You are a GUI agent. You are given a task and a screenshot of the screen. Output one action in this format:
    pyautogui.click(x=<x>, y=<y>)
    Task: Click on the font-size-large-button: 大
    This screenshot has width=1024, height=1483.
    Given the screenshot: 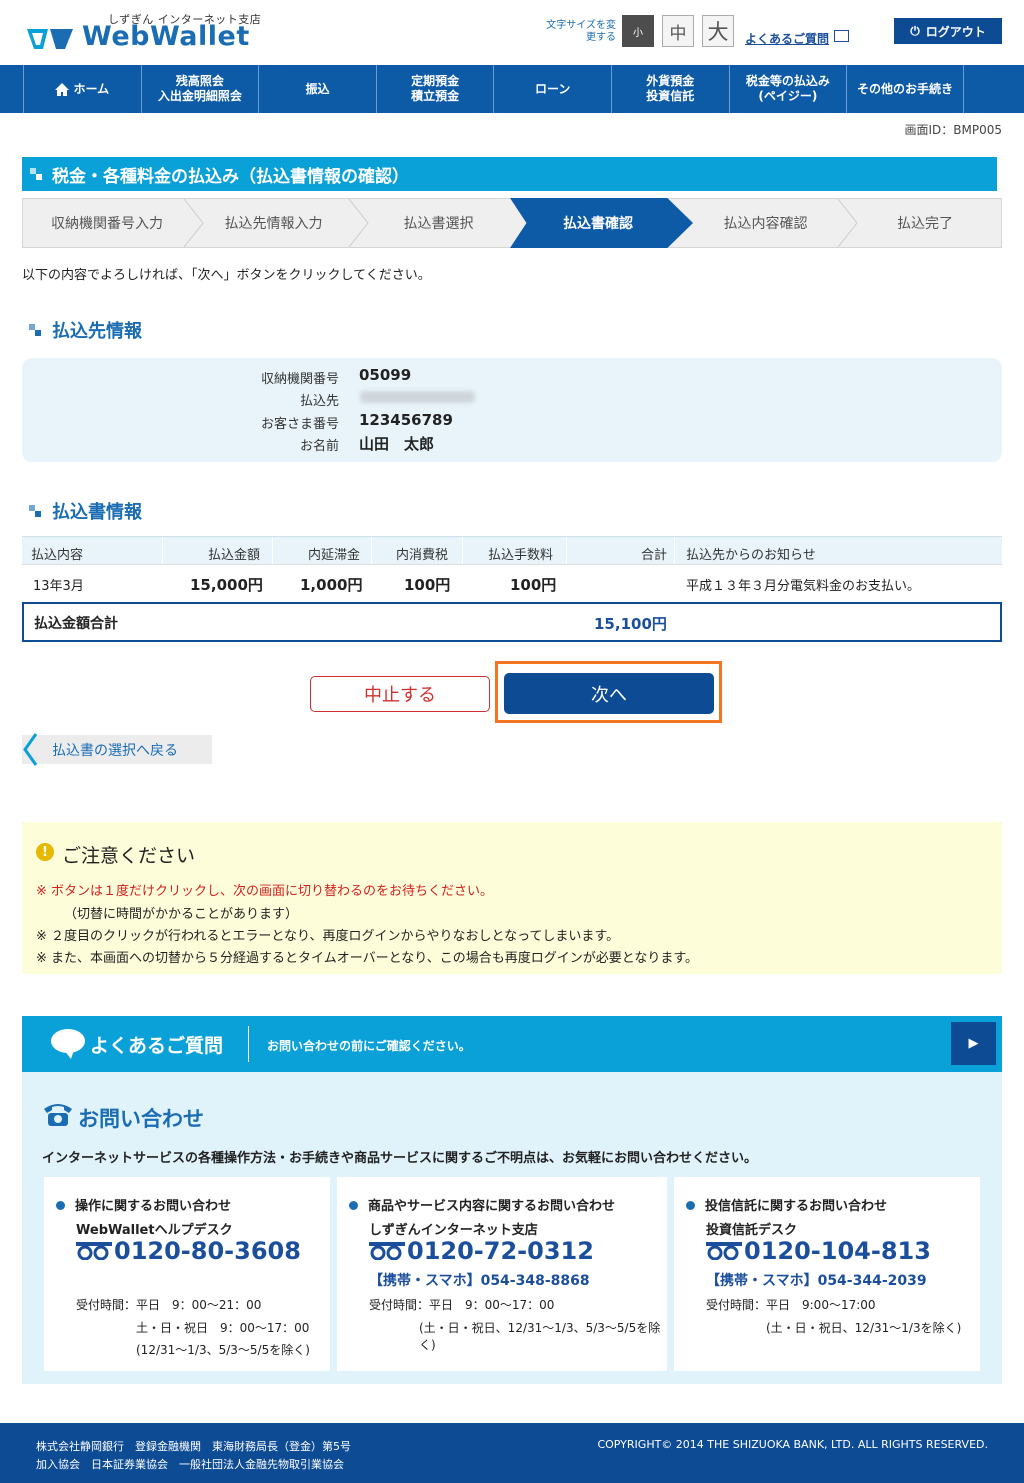 What is the action you would take?
    pyautogui.click(x=718, y=31)
    